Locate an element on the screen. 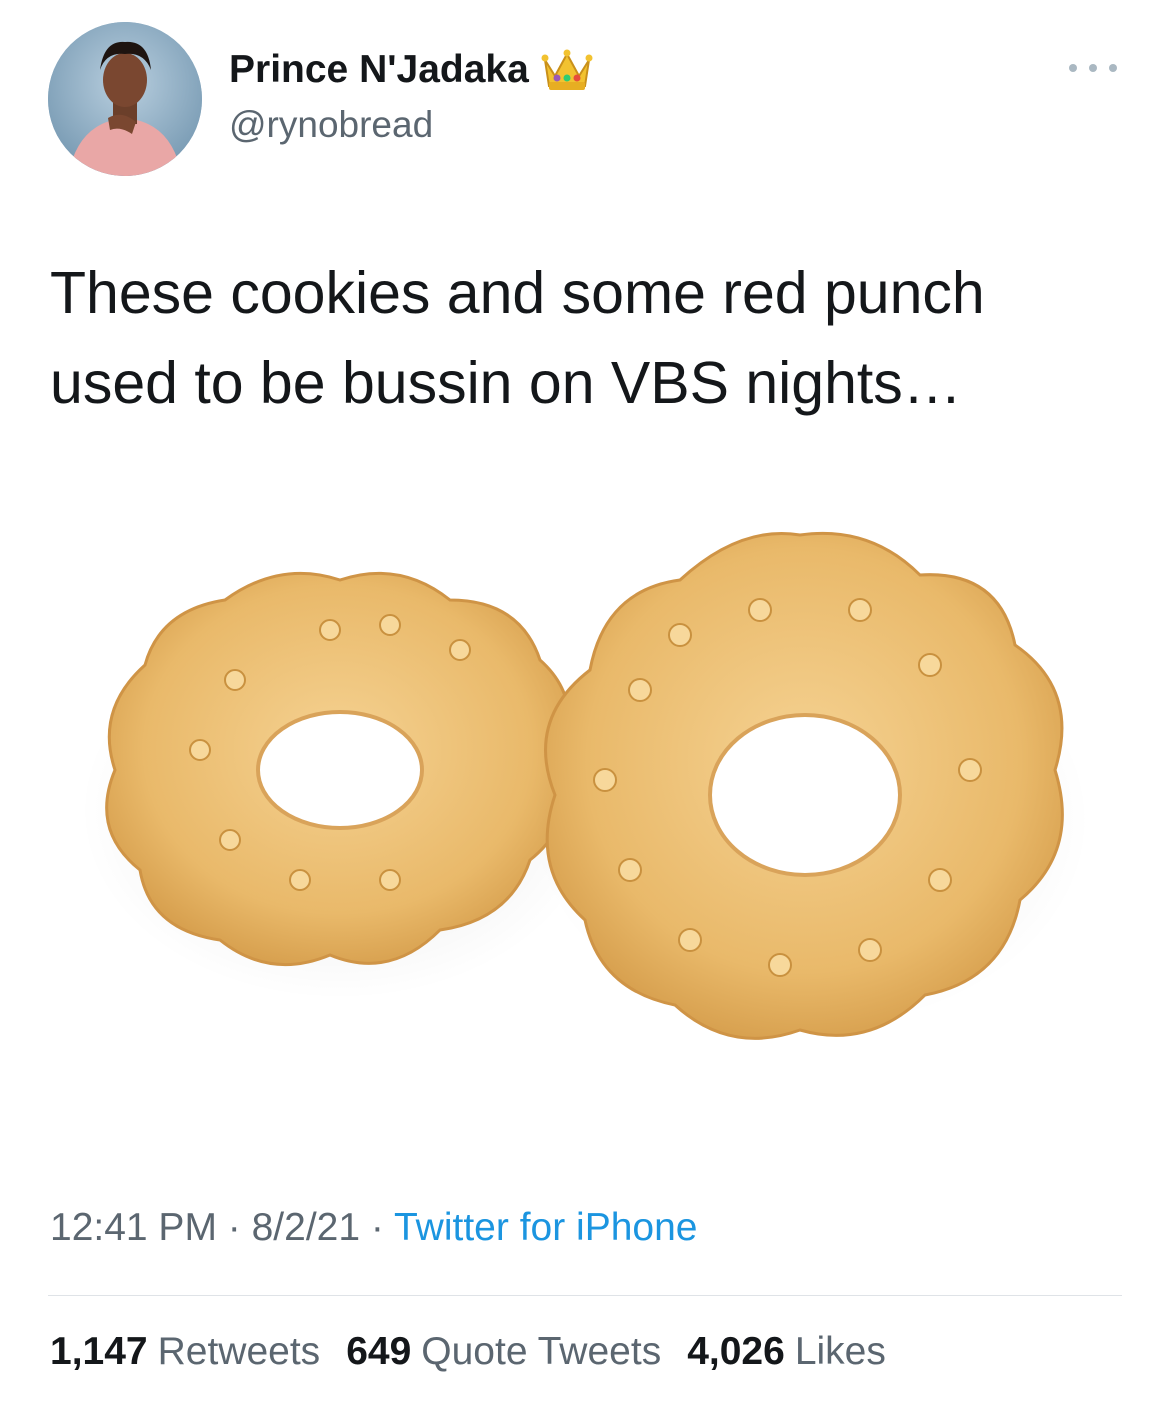 This screenshot has width=1170, height=1415. tweet-source-link: Twitter for iPhone is located at coordinates (545, 1227).